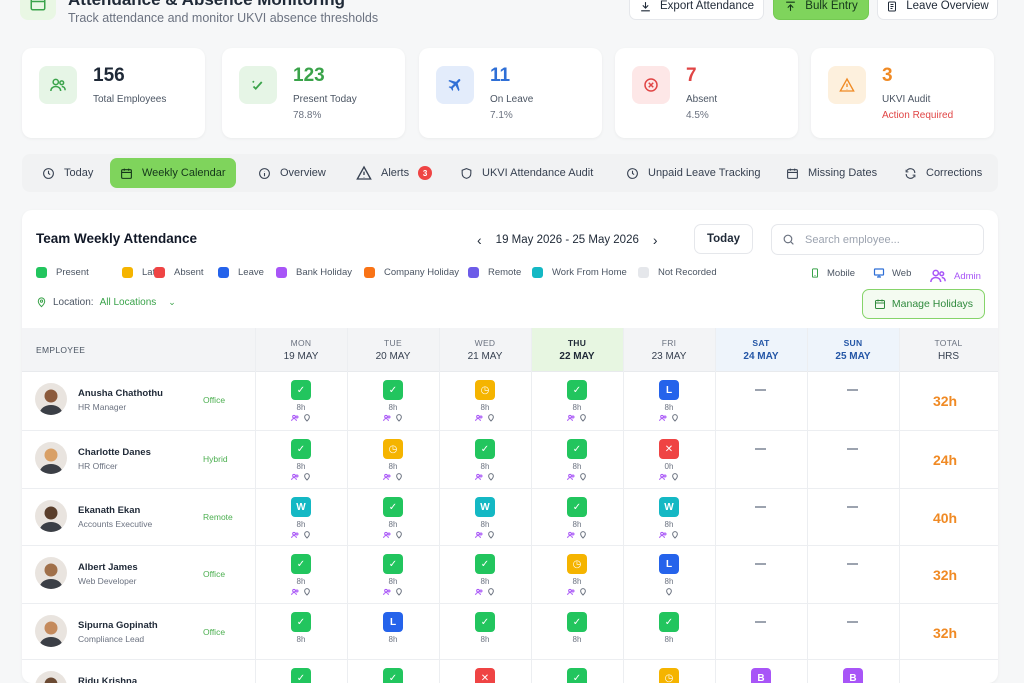  What do you see at coordinates (51, 631) in the screenshot?
I see `avatar` at bounding box center [51, 631].